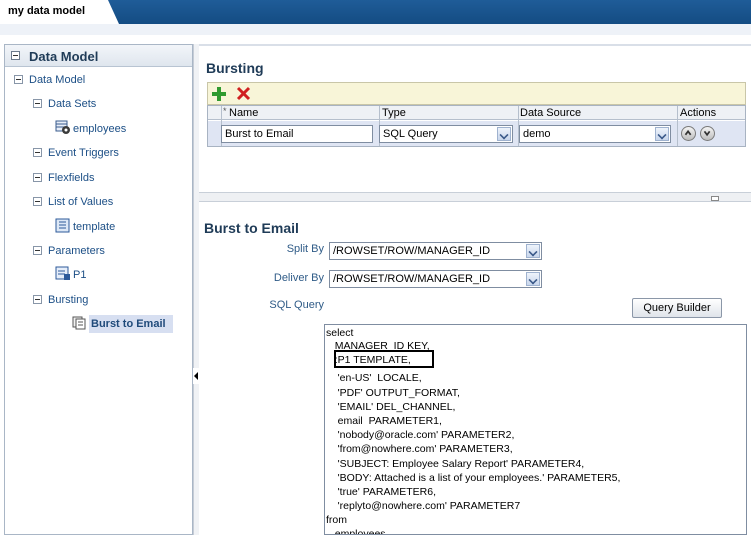  What do you see at coordinates (68, 300) in the screenshot?
I see `tree-item-bursting: Bursting` at bounding box center [68, 300].